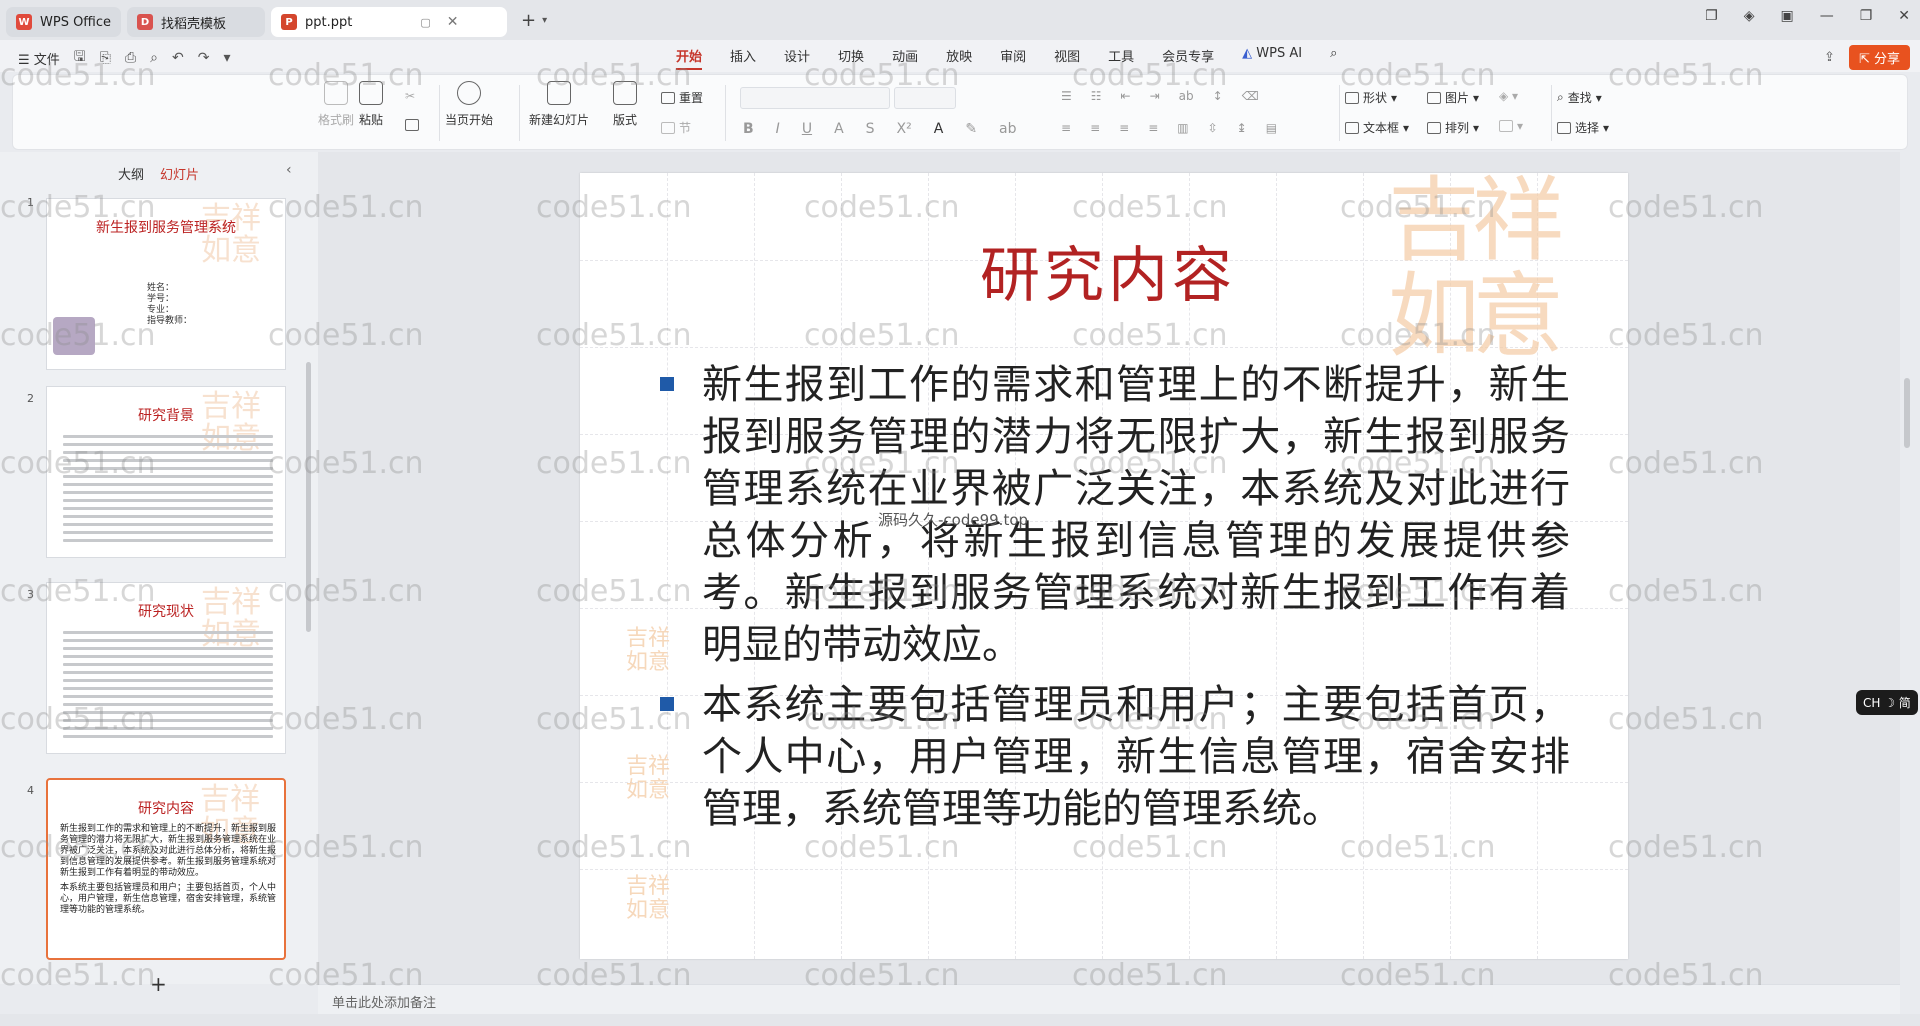 The width and height of the screenshot is (1920, 1026). Describe the element at coordinates (851, 58) in the screenshot. I see `tab-transitions: 切换` at that location.